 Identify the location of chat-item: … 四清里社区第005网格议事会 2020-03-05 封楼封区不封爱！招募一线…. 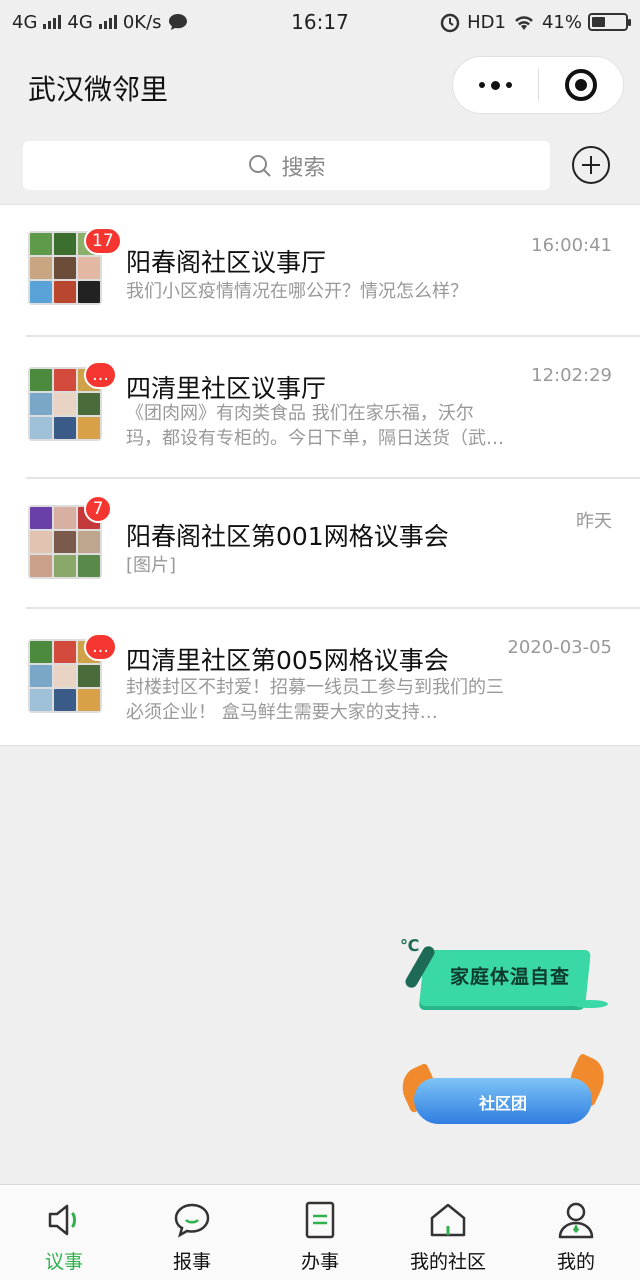
(320, 676).